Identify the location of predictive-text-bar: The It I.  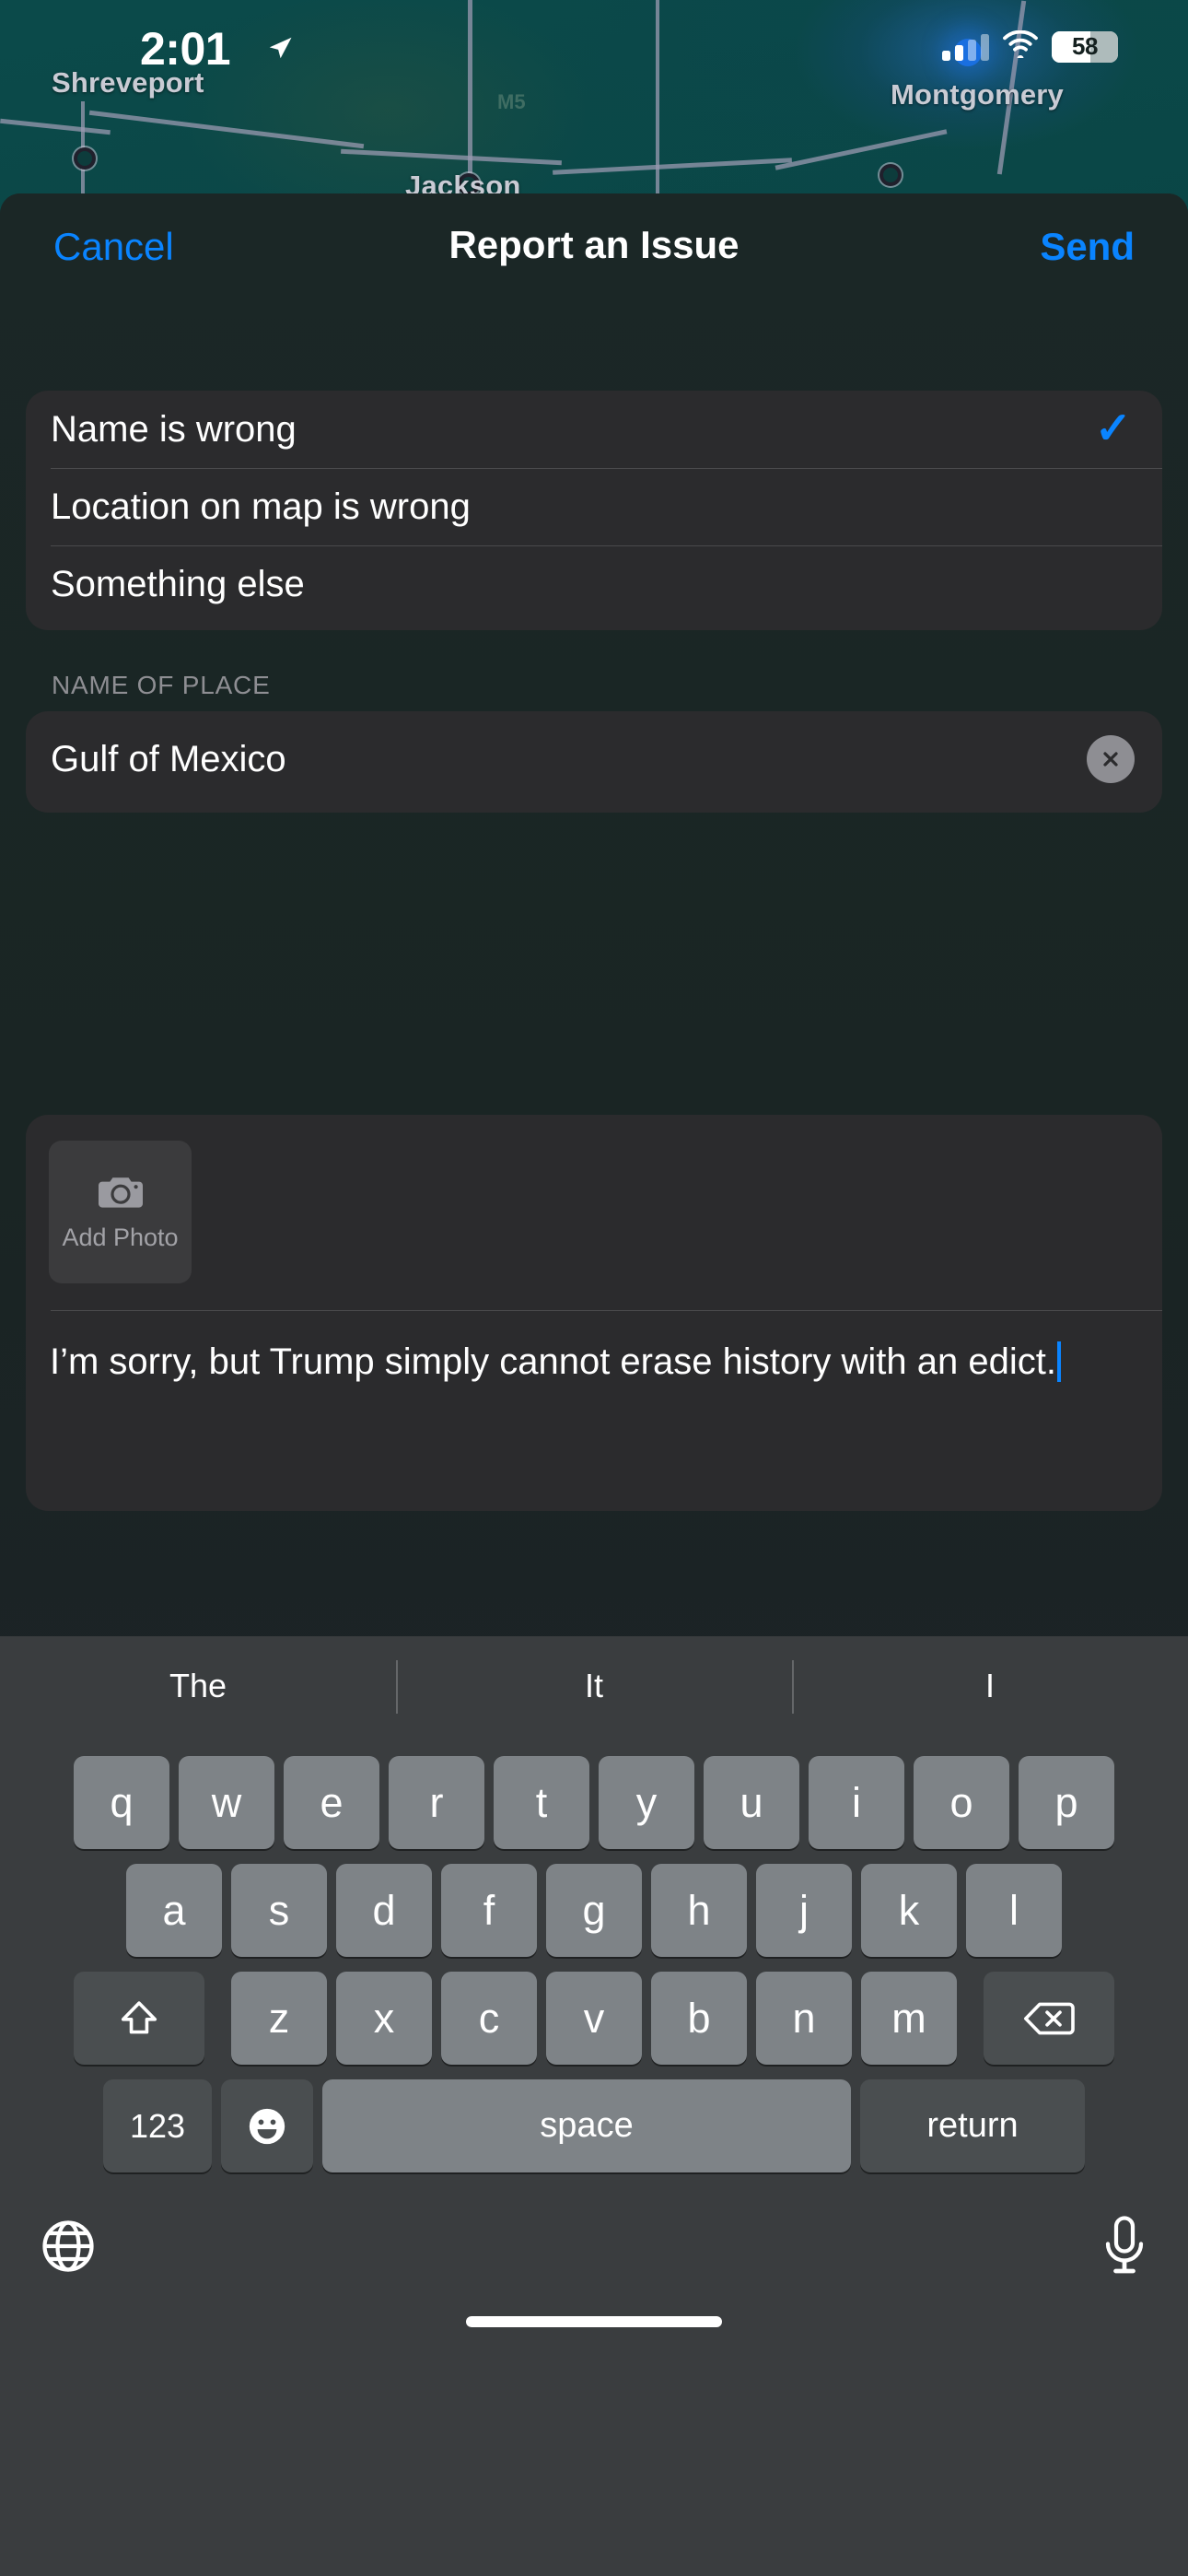
(594, 1686).